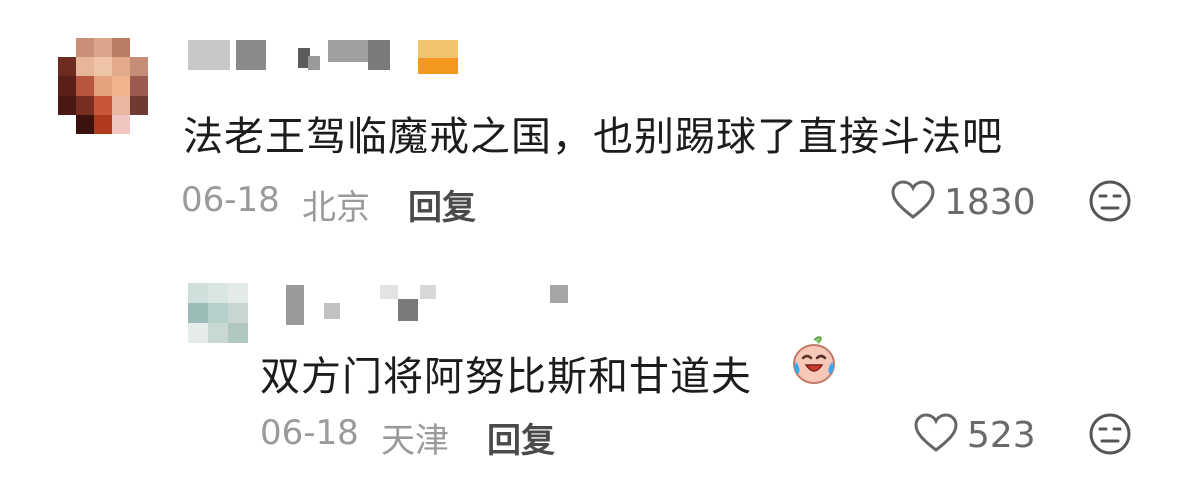  I want to click on reply-text-content: 双方门将阿努比斯和甘道夫, so click(506, 377).